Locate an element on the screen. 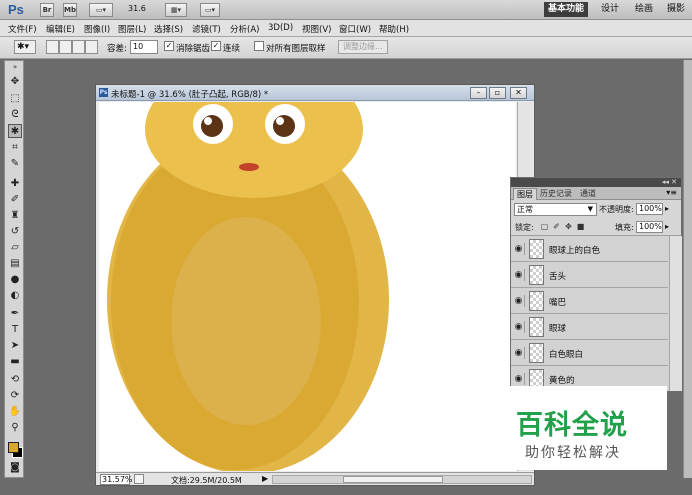 The width and height of the screenshot is (692, 495). menu-3d: 3D(D) is located at coordinates (280, 28).